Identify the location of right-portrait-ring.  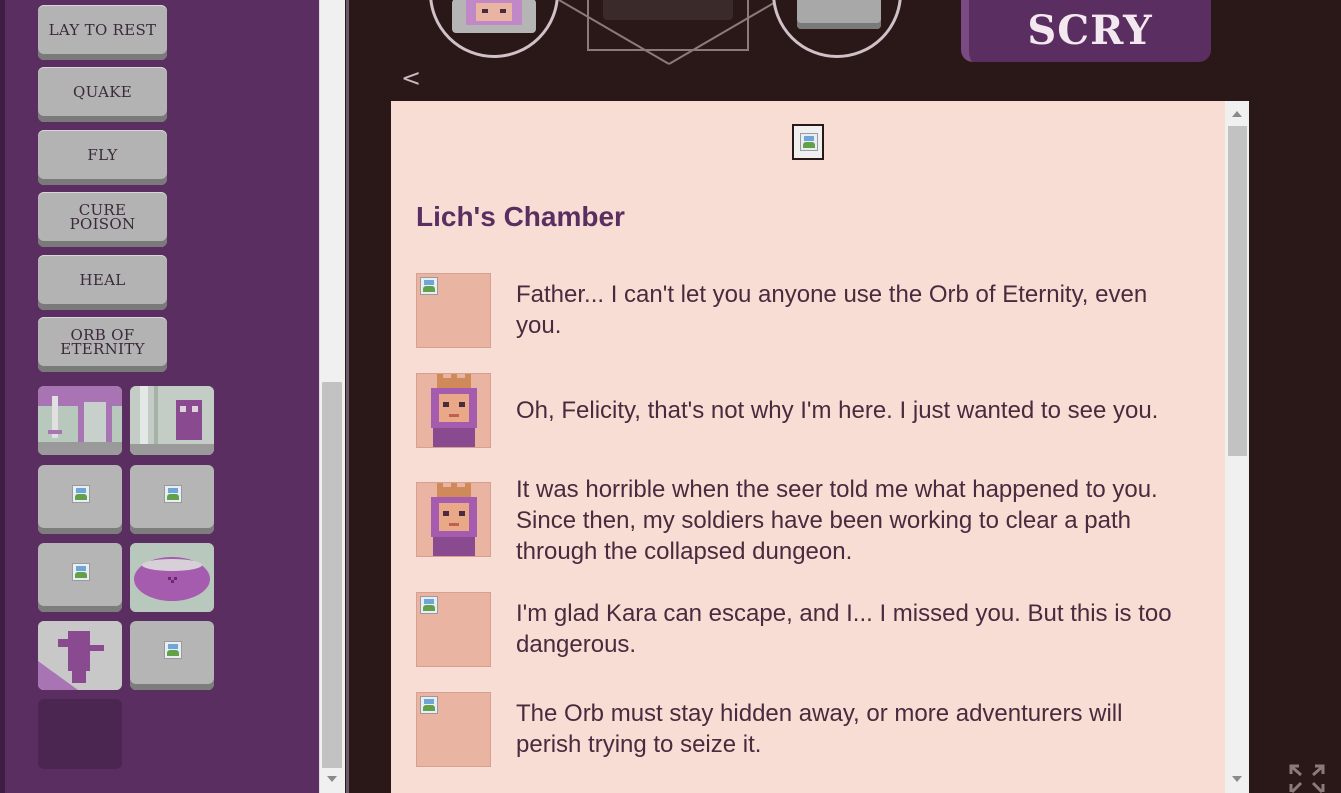
(837, 29).